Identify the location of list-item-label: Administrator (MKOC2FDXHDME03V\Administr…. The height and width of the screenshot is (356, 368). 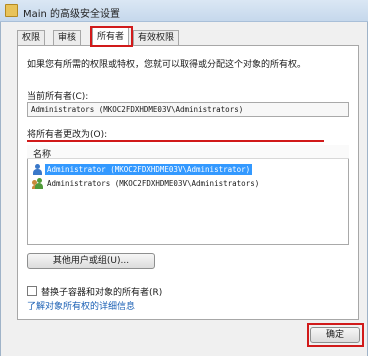
(149, 169).